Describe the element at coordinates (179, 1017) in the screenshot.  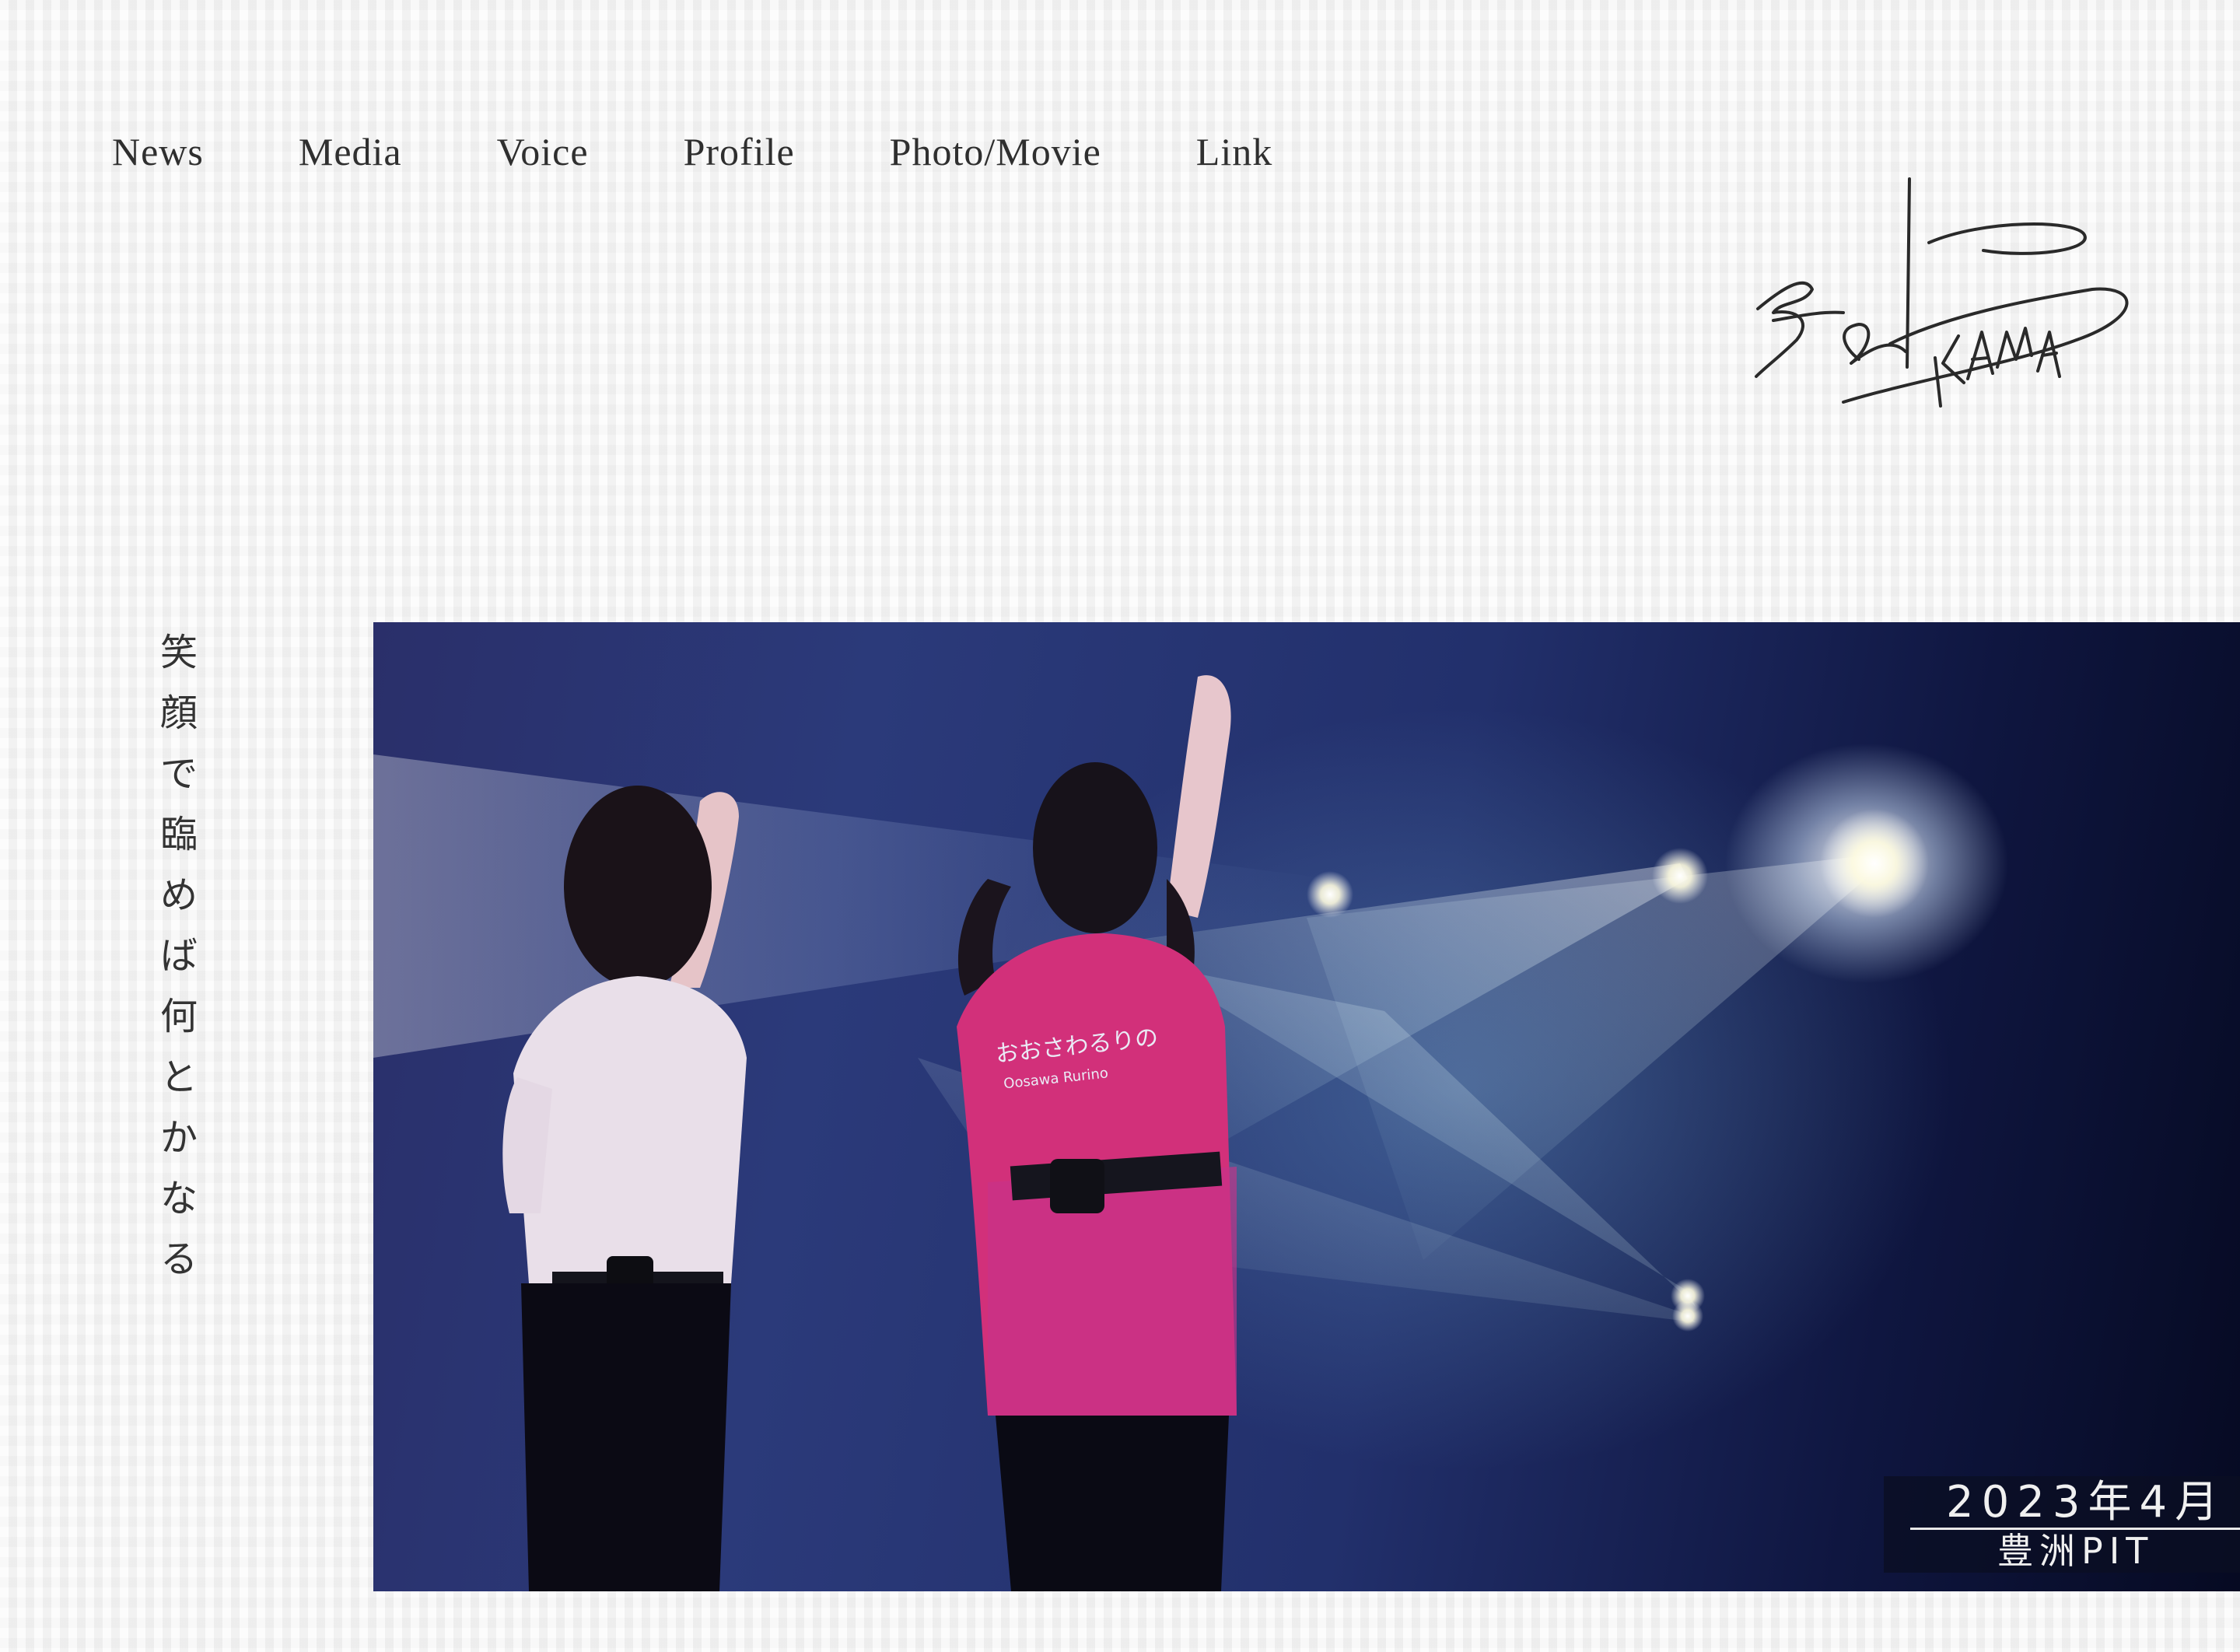
I see `tagline-char: 何` at that location.